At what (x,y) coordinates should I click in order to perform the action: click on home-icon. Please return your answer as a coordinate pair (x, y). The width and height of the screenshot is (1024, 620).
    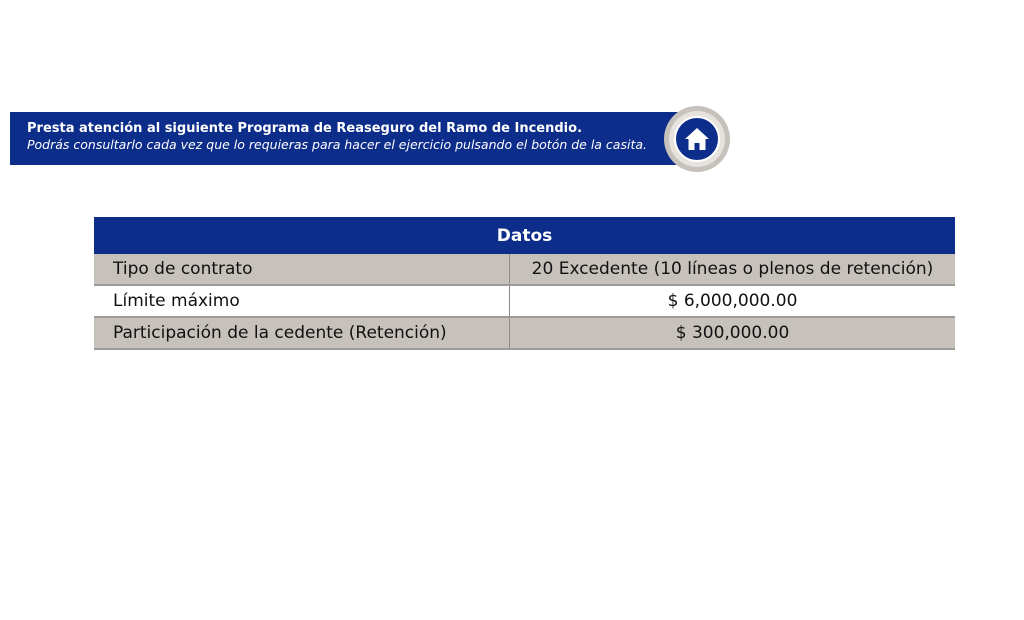
    Looking at the image, I should click on (697, 139).